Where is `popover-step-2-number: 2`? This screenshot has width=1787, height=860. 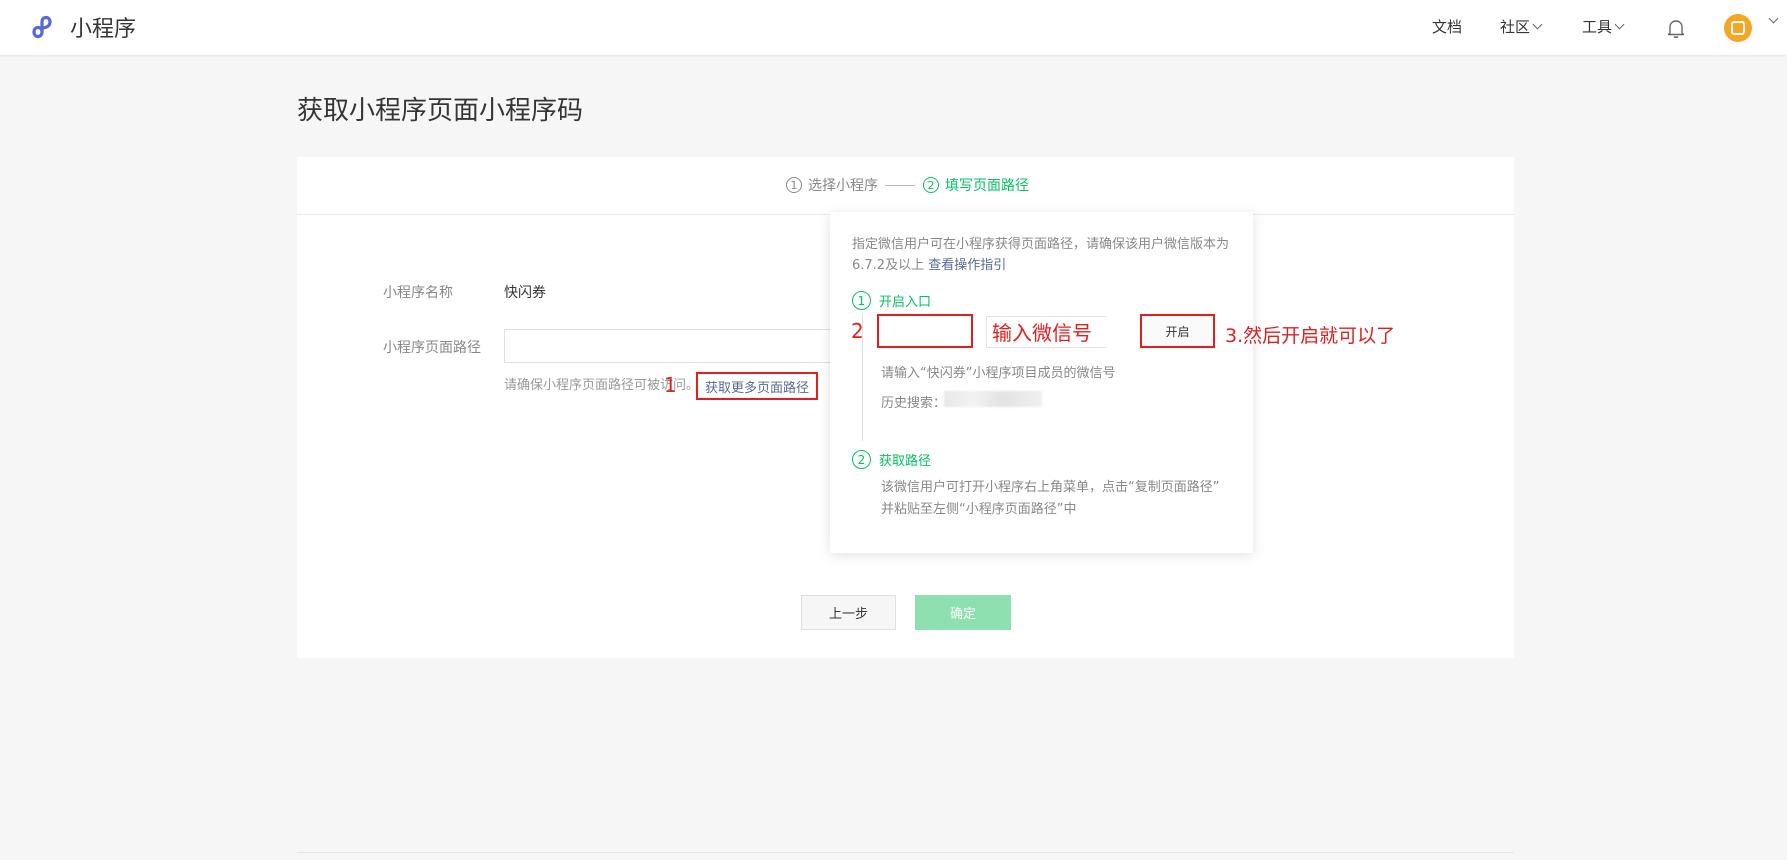 popover-step-2-number: 2 is located at coordinates (861, 459).